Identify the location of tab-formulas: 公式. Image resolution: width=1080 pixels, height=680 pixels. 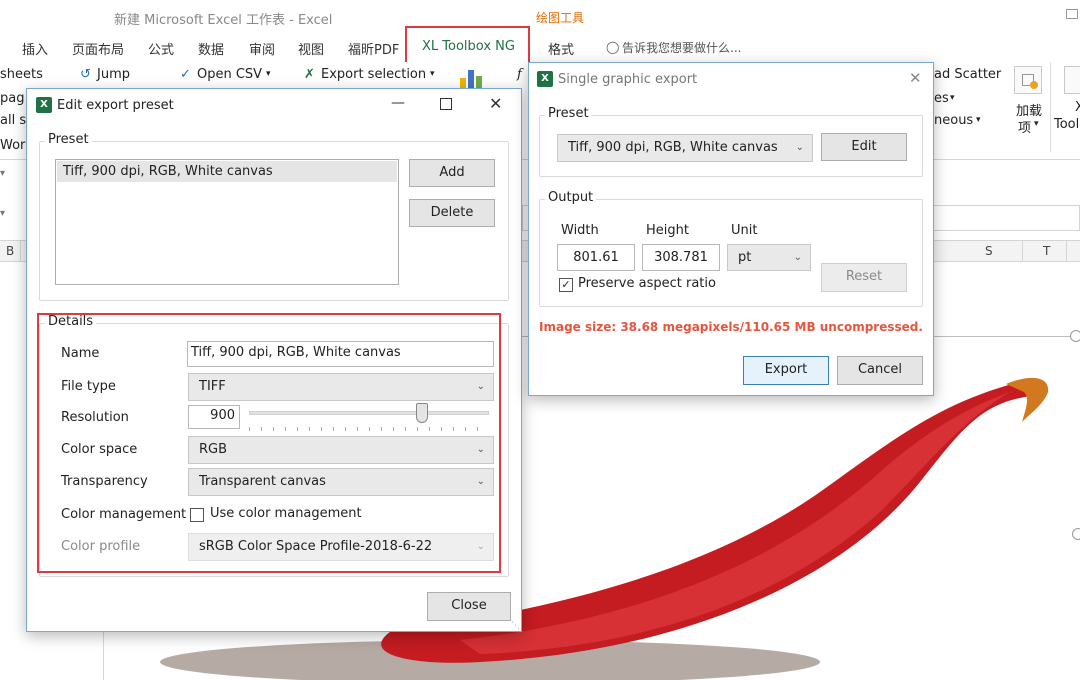
(161, 48).